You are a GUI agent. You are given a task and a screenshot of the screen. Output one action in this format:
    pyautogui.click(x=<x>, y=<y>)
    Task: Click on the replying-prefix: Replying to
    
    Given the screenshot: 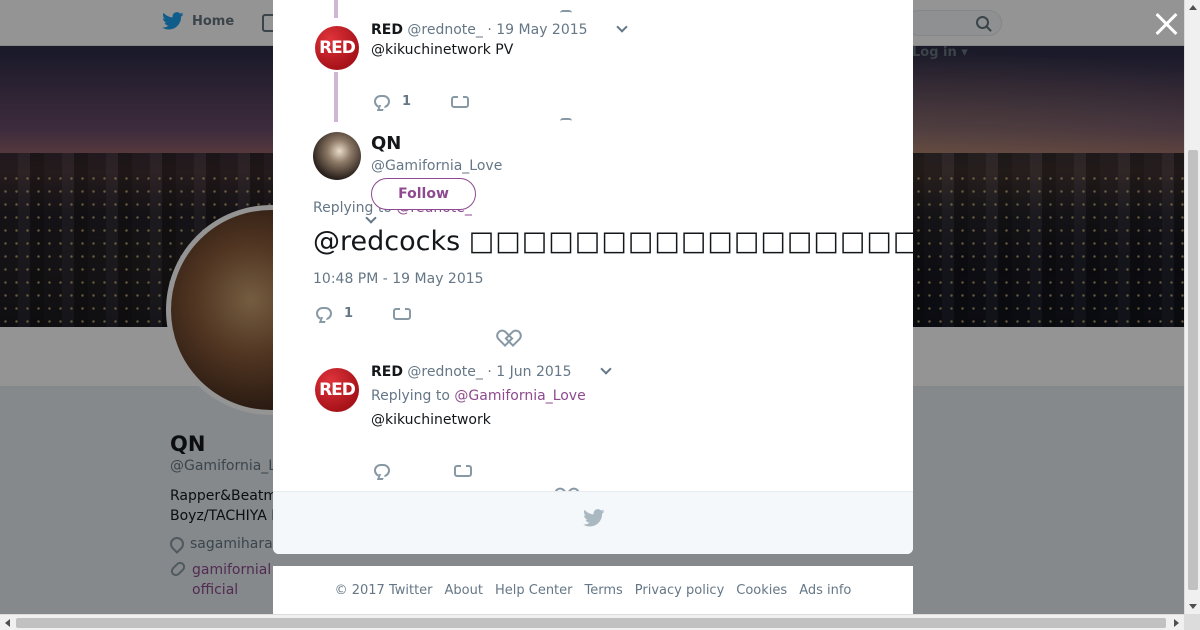 What is the action you would take?
    pyautogui.click(x=410, y=396)
    